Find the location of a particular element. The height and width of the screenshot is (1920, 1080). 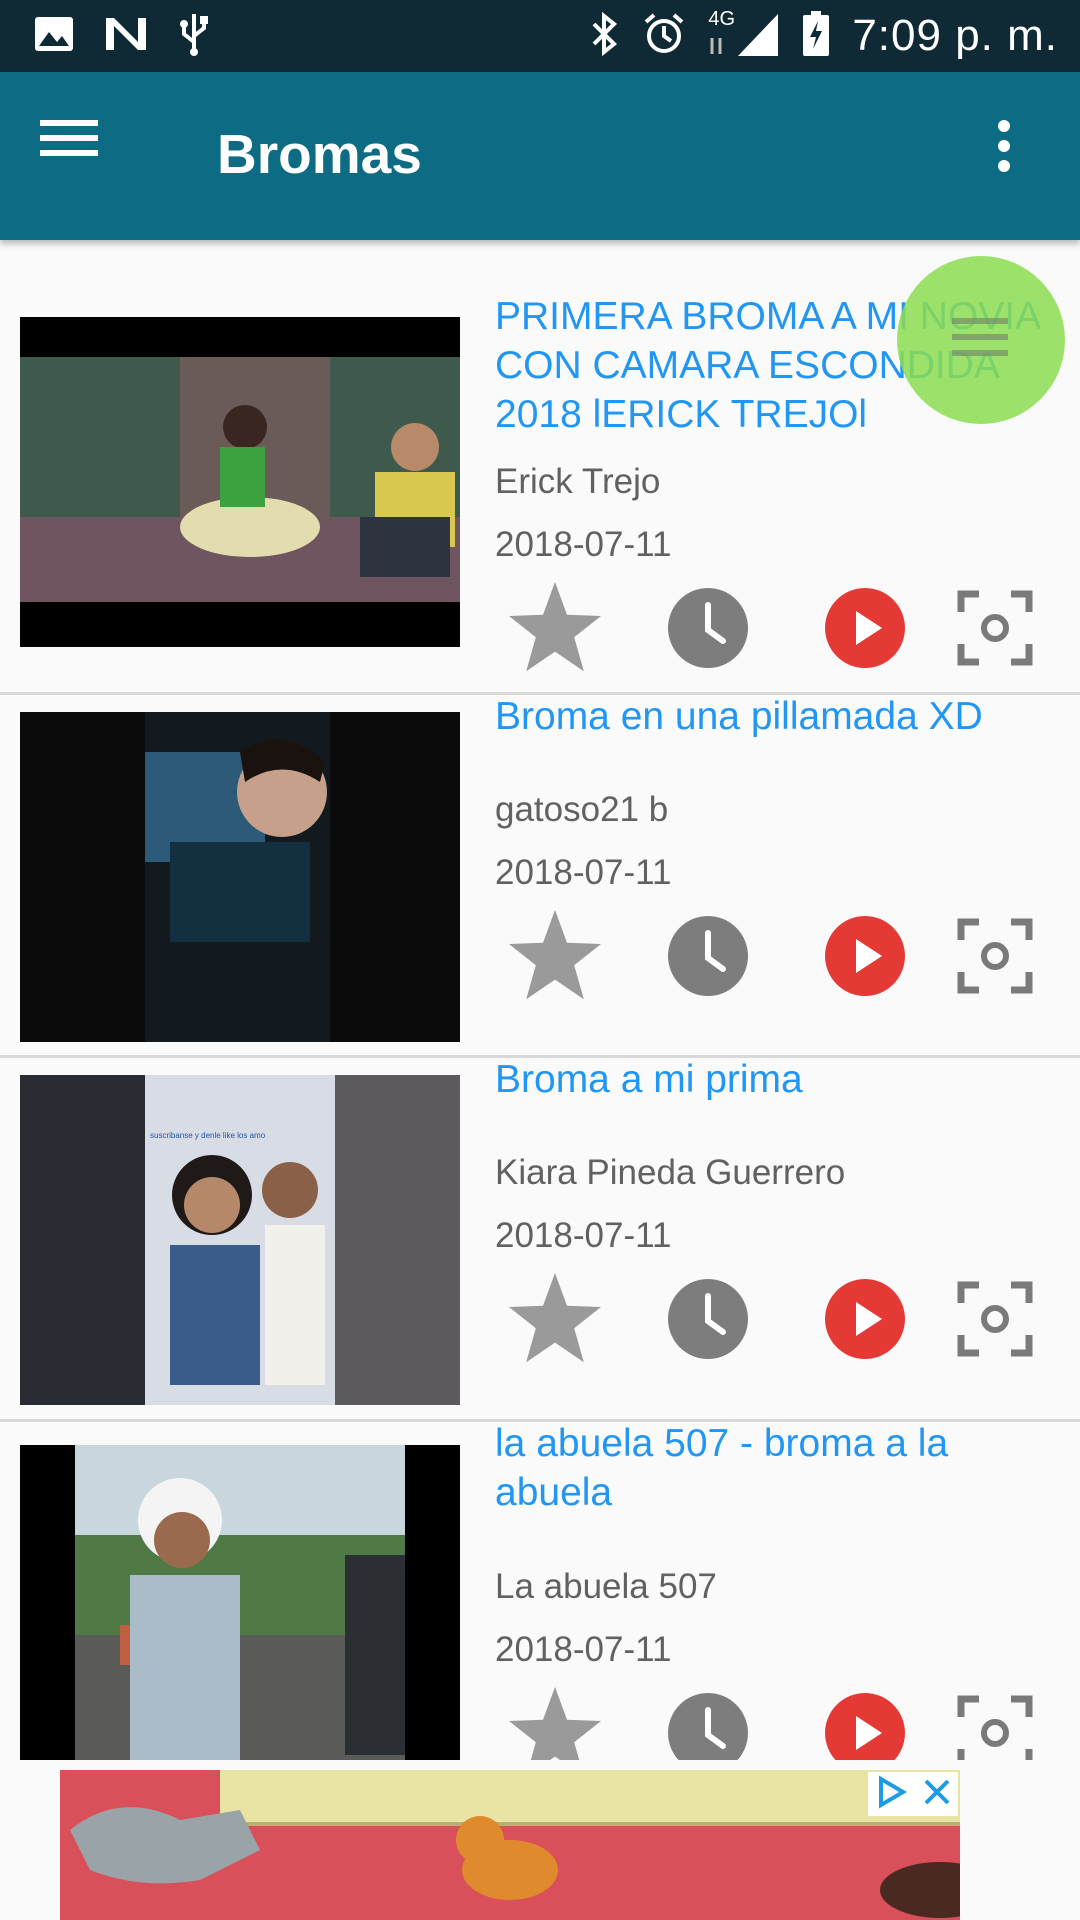

more-vert-icon is located at coordinates (1004, 150).